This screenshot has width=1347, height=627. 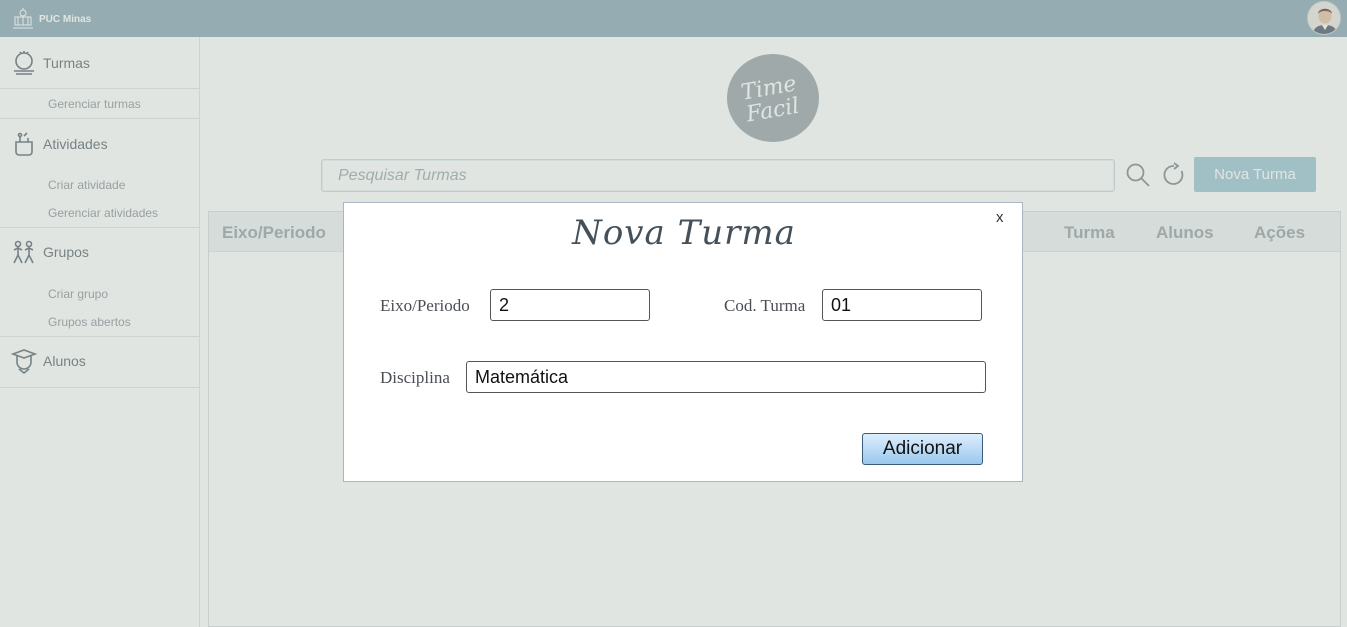 What do you see at coordinates (765, 305) in the screenshot?
I see `cod-turma-label: Cod. Turma` at bounding box center [765, 305].